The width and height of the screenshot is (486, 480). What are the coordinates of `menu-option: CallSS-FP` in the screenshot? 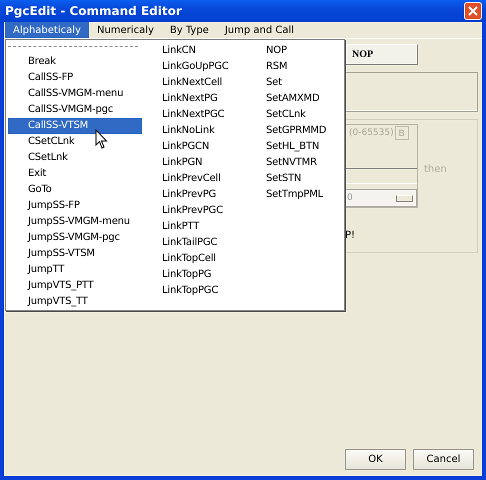 It's located at (75, 78).